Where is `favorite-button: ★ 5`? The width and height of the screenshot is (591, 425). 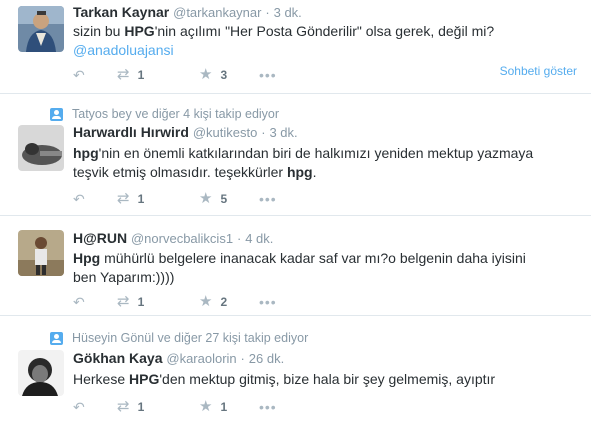 favorite-button: ★ 5 is located at coordinates (229, 199).